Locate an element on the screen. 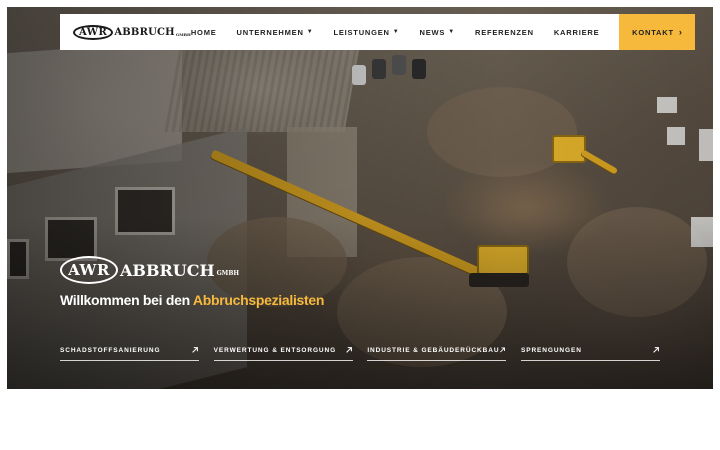 The height and width of the screenshot is (450, 720). nav-item-label: KARRIERE is located at coordinates (576, 32).